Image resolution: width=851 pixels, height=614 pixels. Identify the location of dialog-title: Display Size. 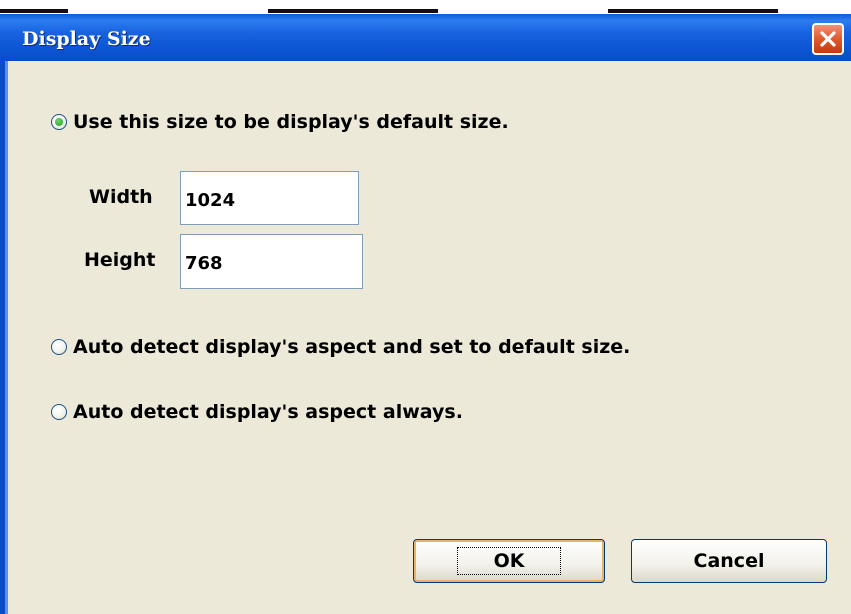
(86, 39).